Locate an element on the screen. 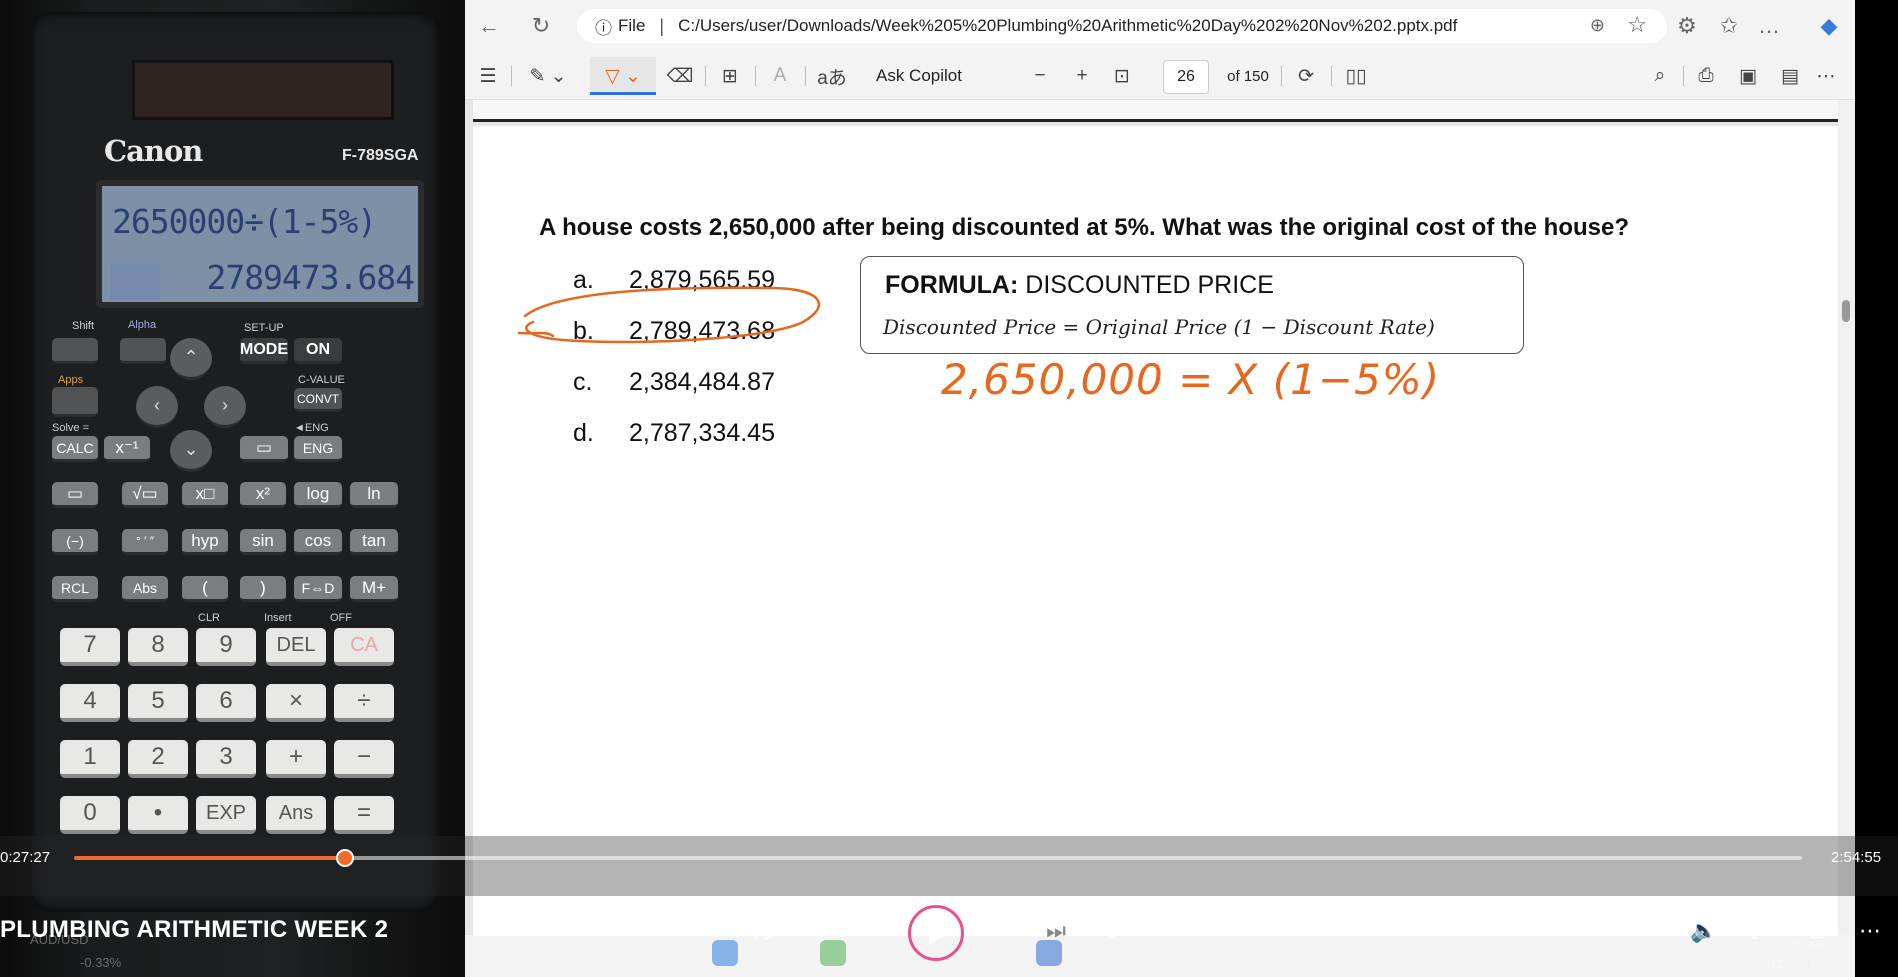  read-aloud-icon: A is located at coordinates (780, 76).